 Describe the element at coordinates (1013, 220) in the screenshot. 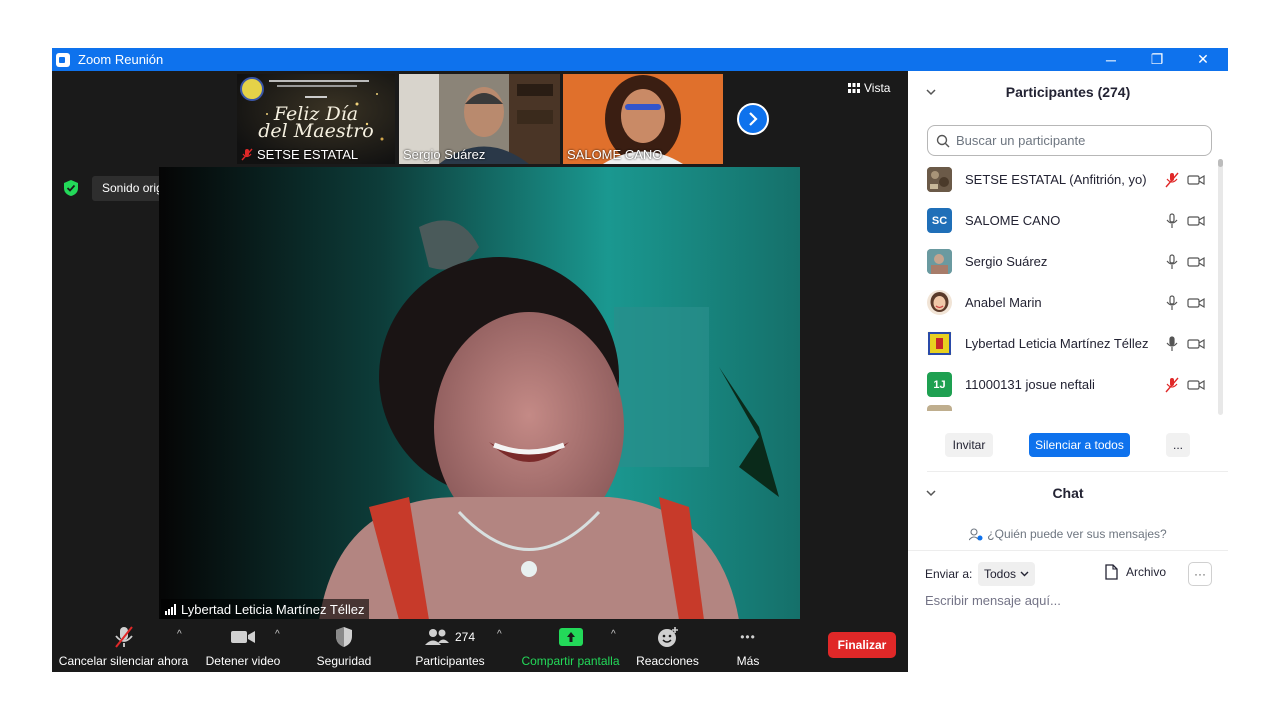

I see `participant-name: SALOME CANO` at that location.